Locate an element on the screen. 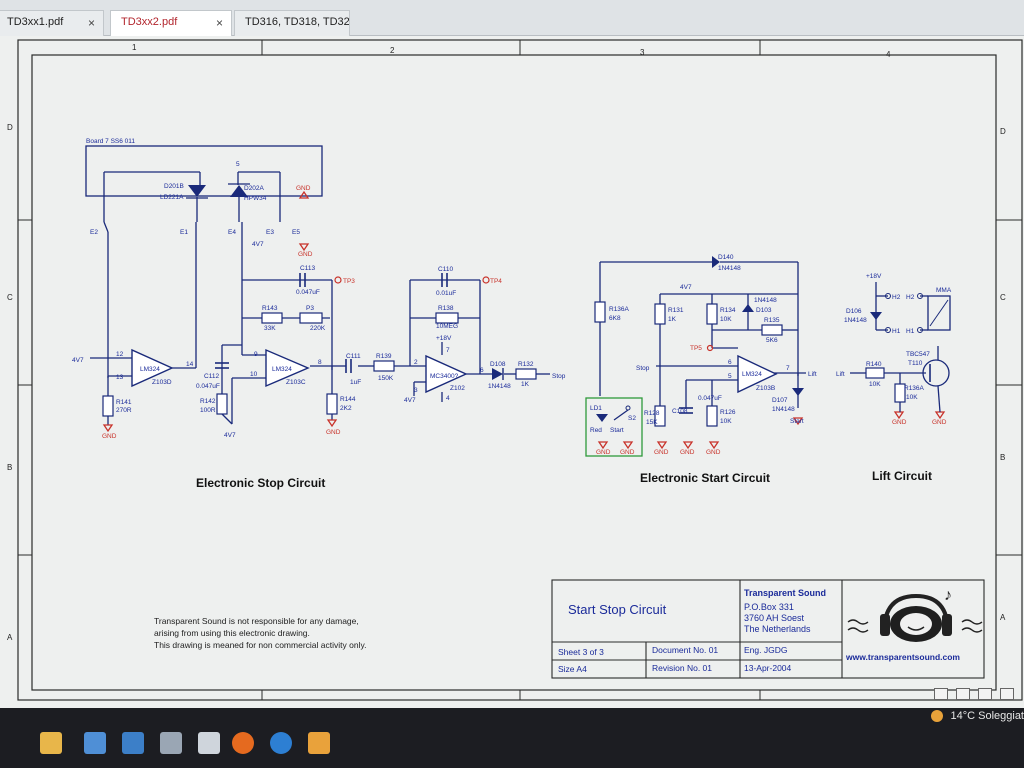  part-label: 100R is located at coordinates (208, 410).